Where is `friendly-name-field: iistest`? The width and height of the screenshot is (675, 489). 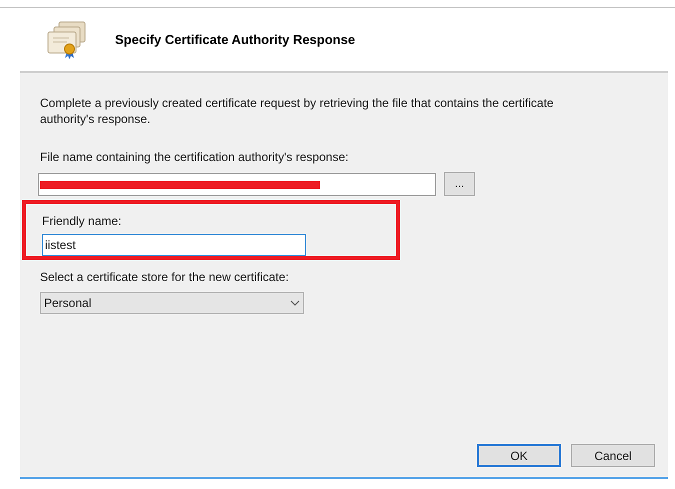
friendly-name-field: iistest is located at coordinates (174, 245).